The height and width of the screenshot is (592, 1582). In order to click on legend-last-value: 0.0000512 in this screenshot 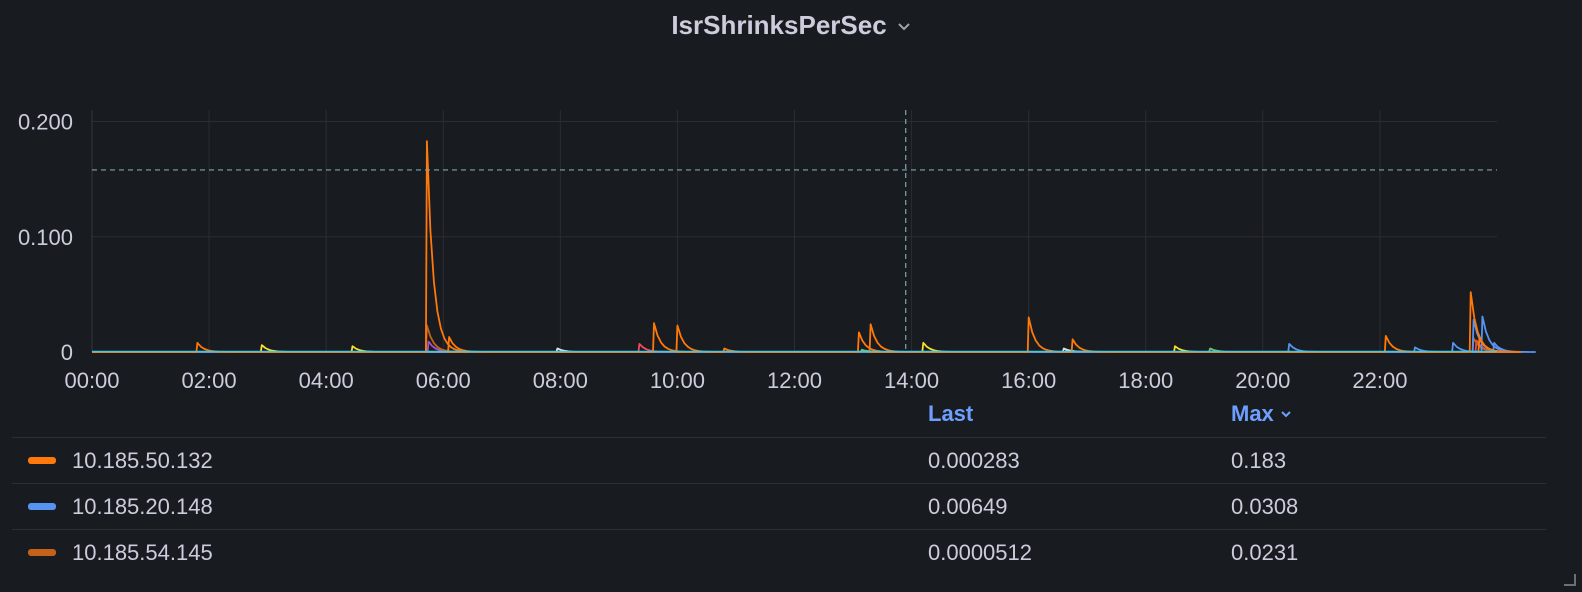, I will do `click(980, 552)`.